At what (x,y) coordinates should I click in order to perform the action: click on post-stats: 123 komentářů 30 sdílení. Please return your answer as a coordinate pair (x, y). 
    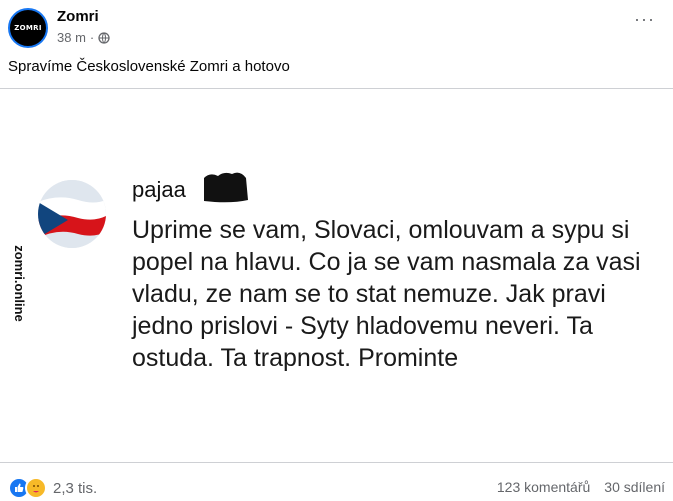
    Looking at the image, I should click on (581, 487).